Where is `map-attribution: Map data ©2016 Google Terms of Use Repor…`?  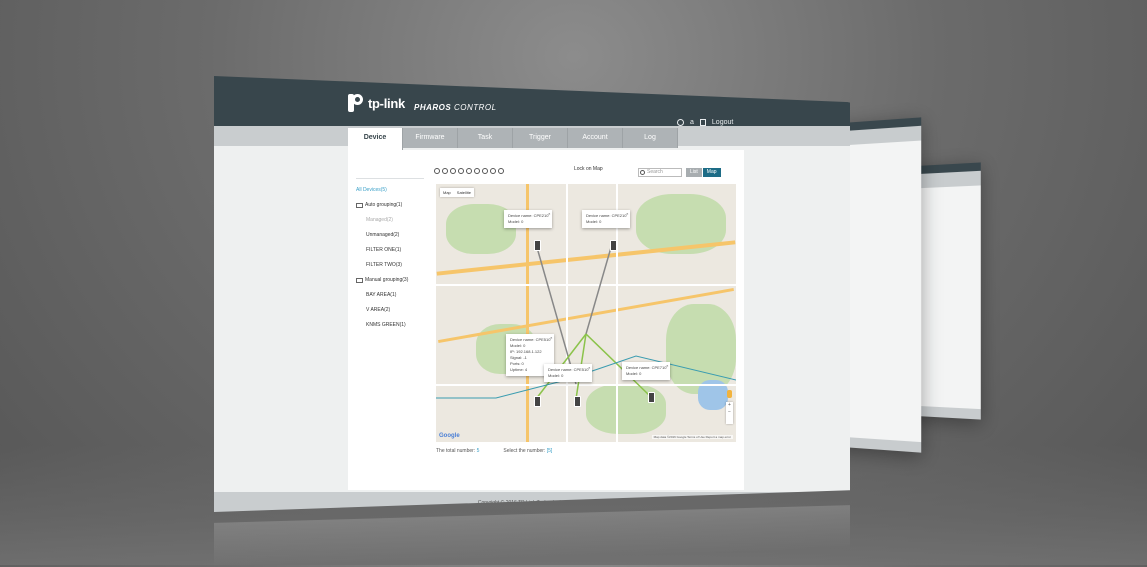
map-attribution: Map data ©2016 Google Terms of Use Repor… is located at coordinates (692, 437).